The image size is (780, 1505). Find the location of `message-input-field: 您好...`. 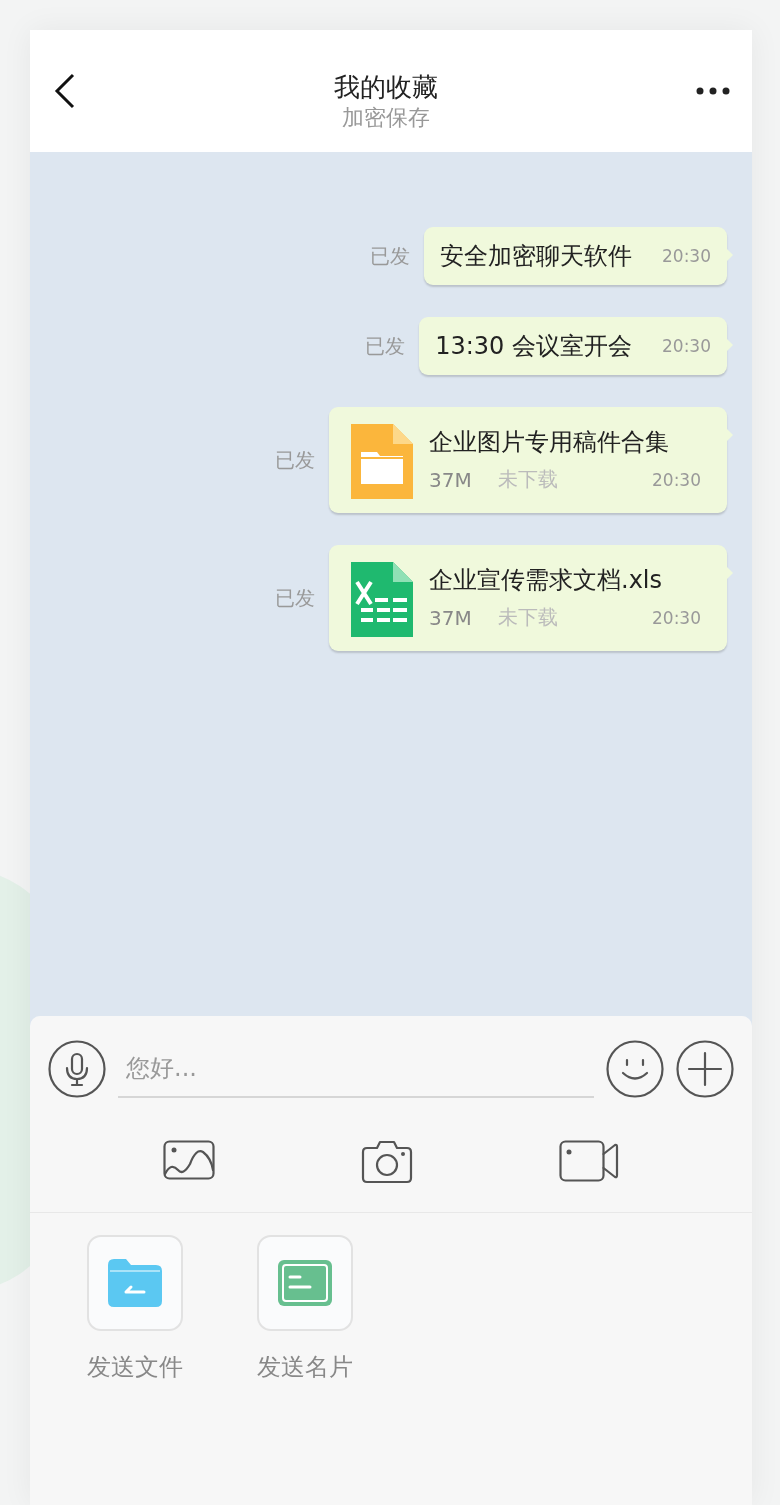

message-input-field: 您好... is located at coordinates (356, 1069).